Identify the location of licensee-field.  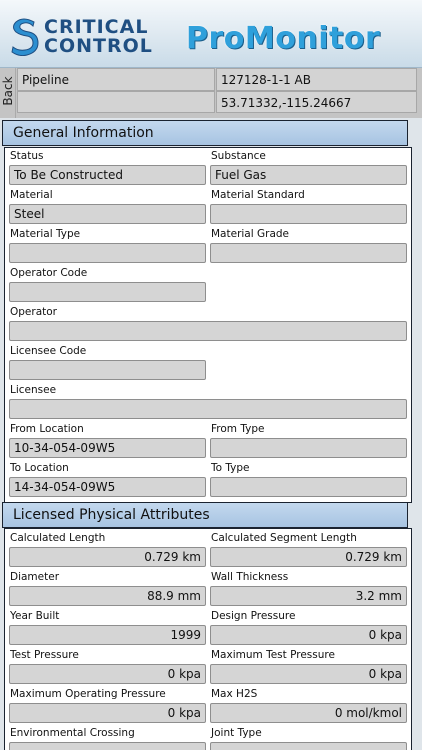
(208, 409).